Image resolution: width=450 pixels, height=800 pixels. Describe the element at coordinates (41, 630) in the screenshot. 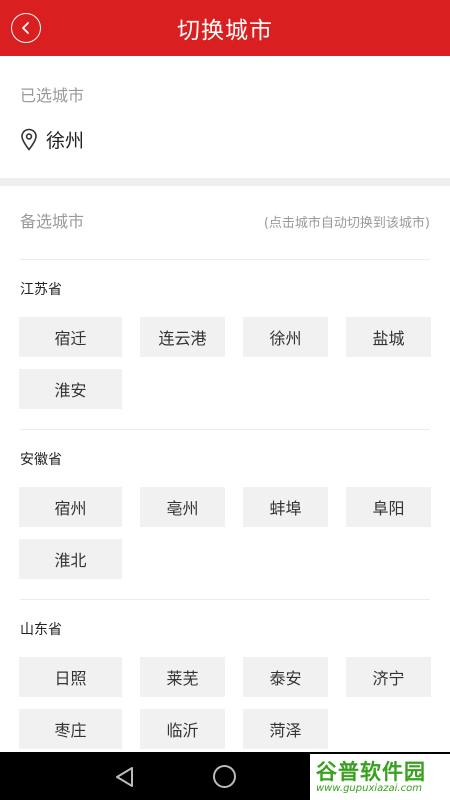

I see `province-name: 山东省` at that location.